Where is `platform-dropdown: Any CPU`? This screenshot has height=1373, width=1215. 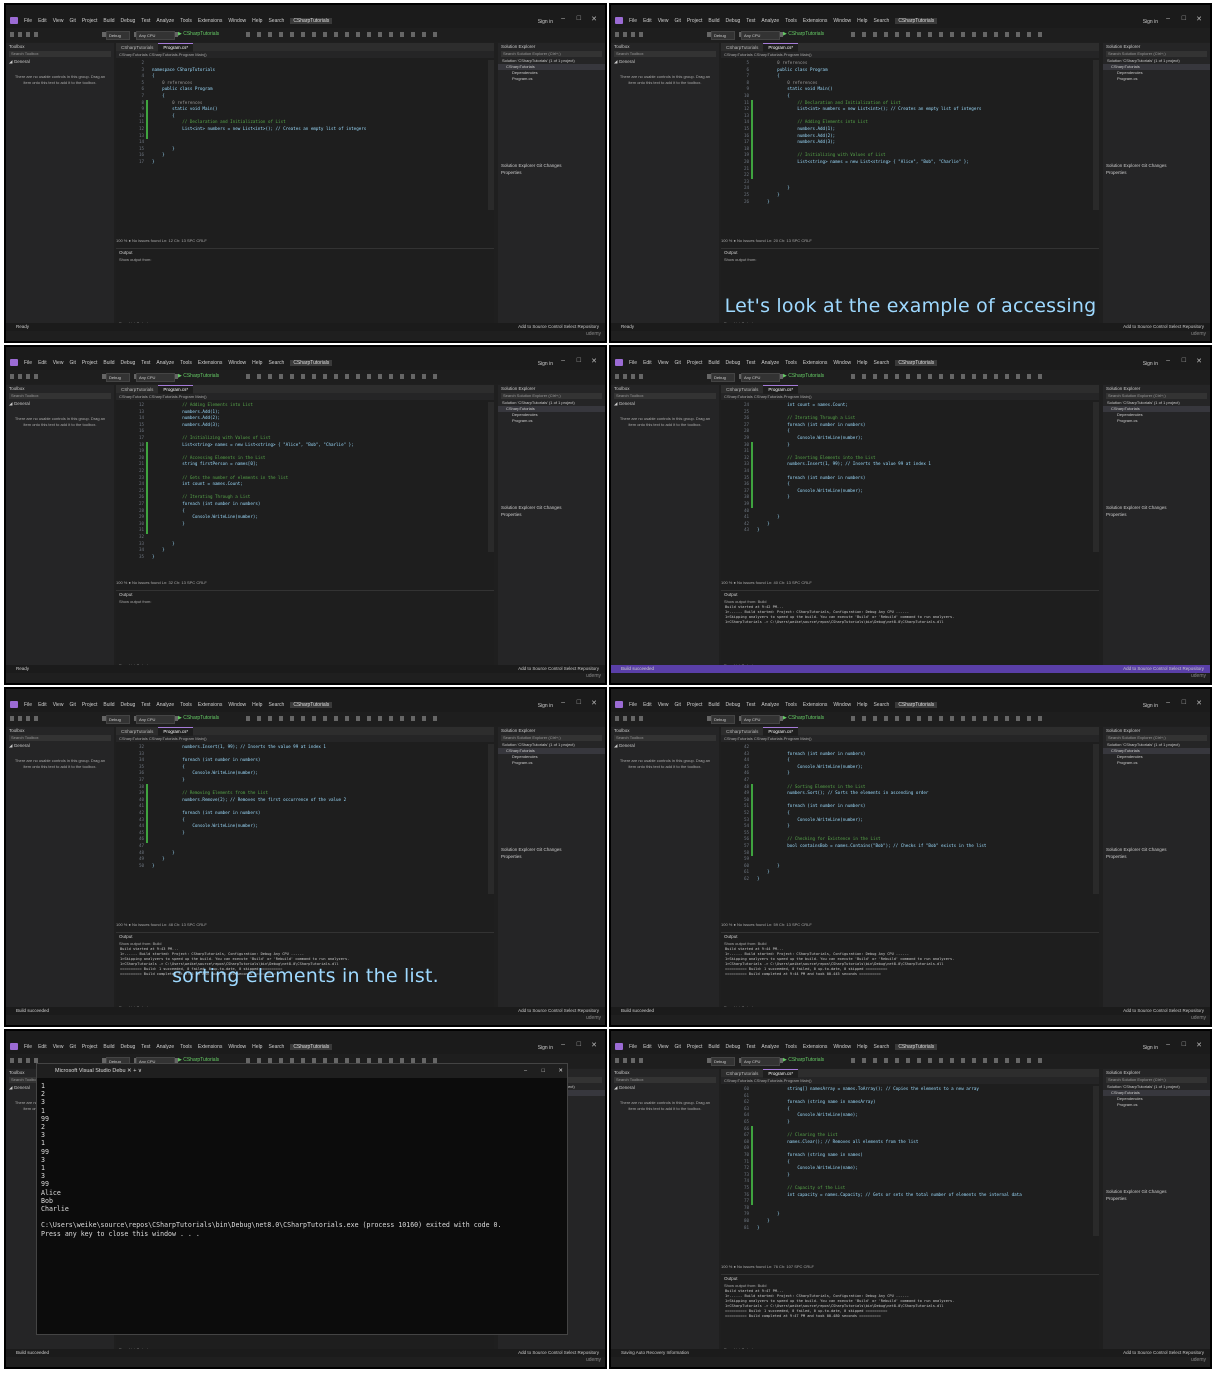 platform-dropdown: Any CPU is located at coordinates (155, 377).